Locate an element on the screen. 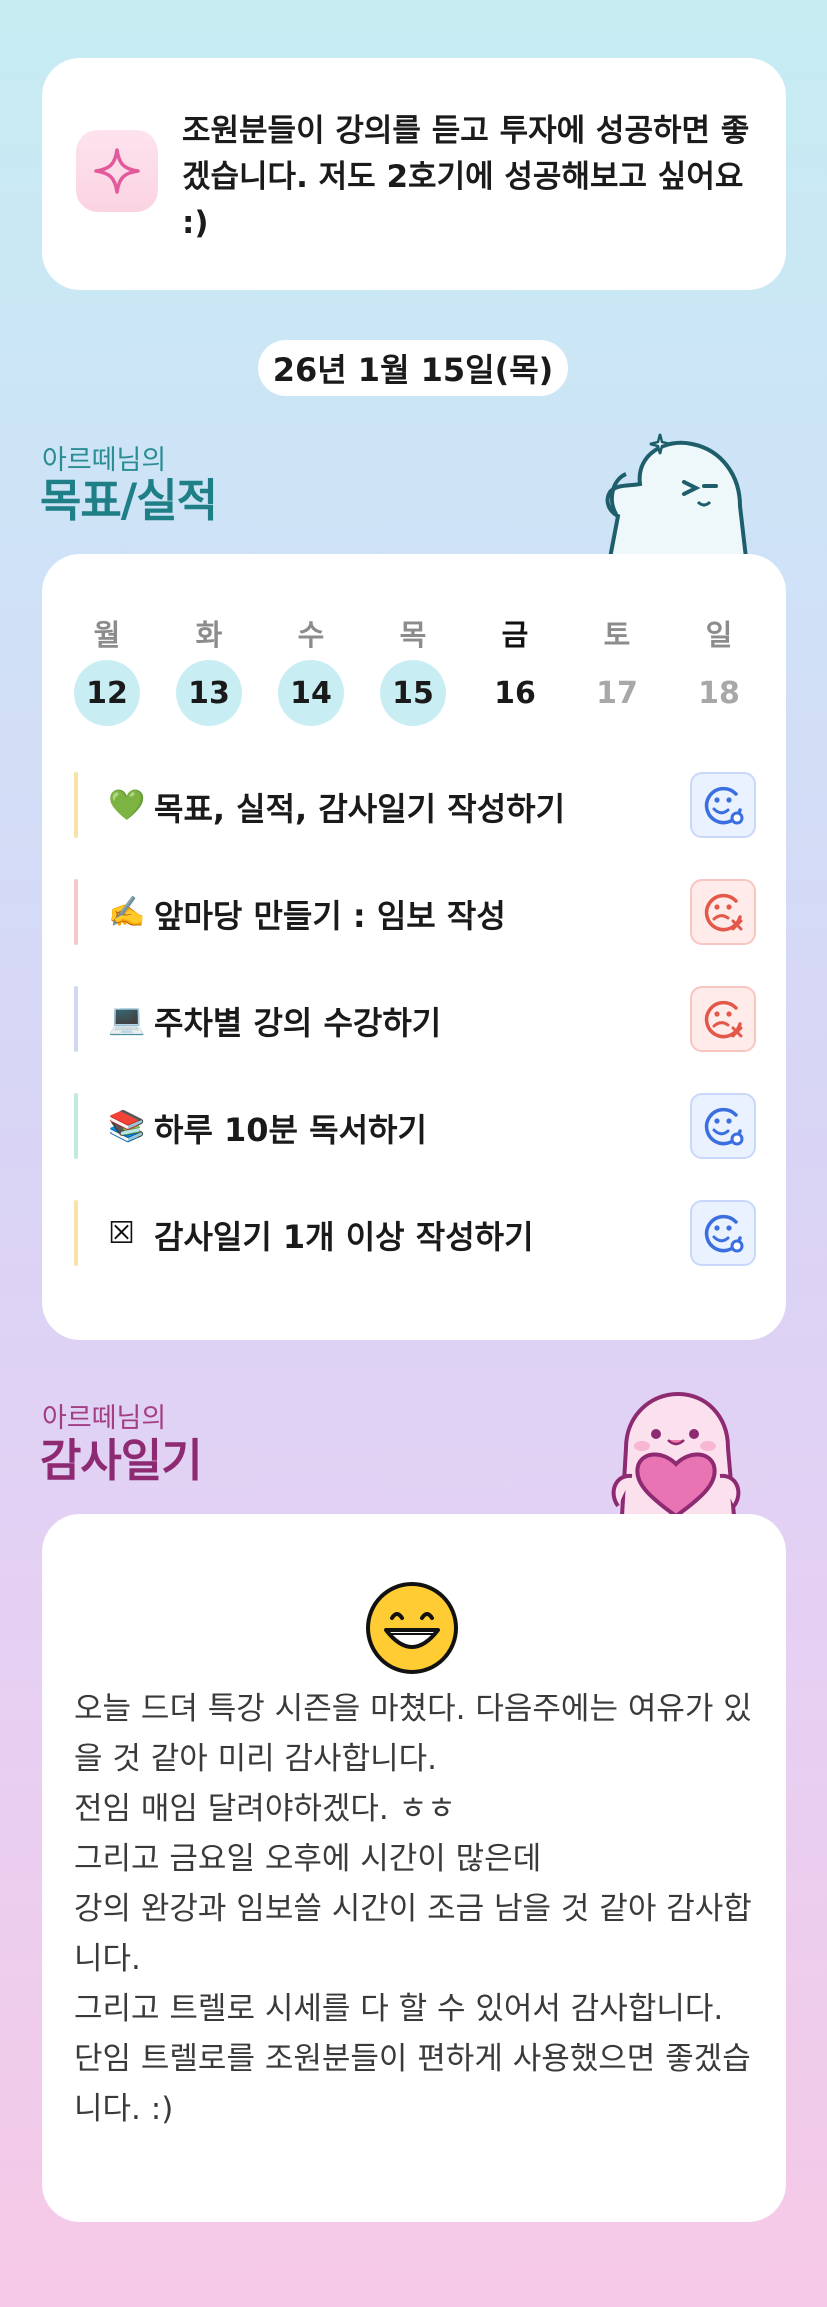  task-emoji-icon: 💻 is located at coordinates (127, 1019).